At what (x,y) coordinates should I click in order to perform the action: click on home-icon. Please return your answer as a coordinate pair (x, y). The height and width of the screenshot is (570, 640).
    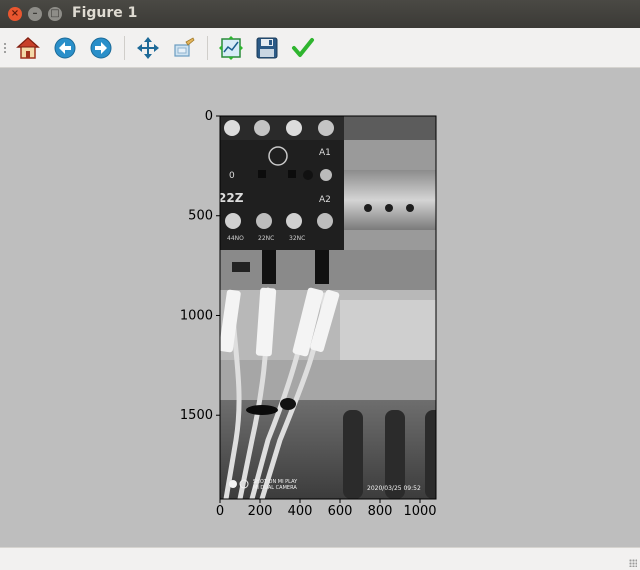
    Looking at the image, I should click on (28, 47).